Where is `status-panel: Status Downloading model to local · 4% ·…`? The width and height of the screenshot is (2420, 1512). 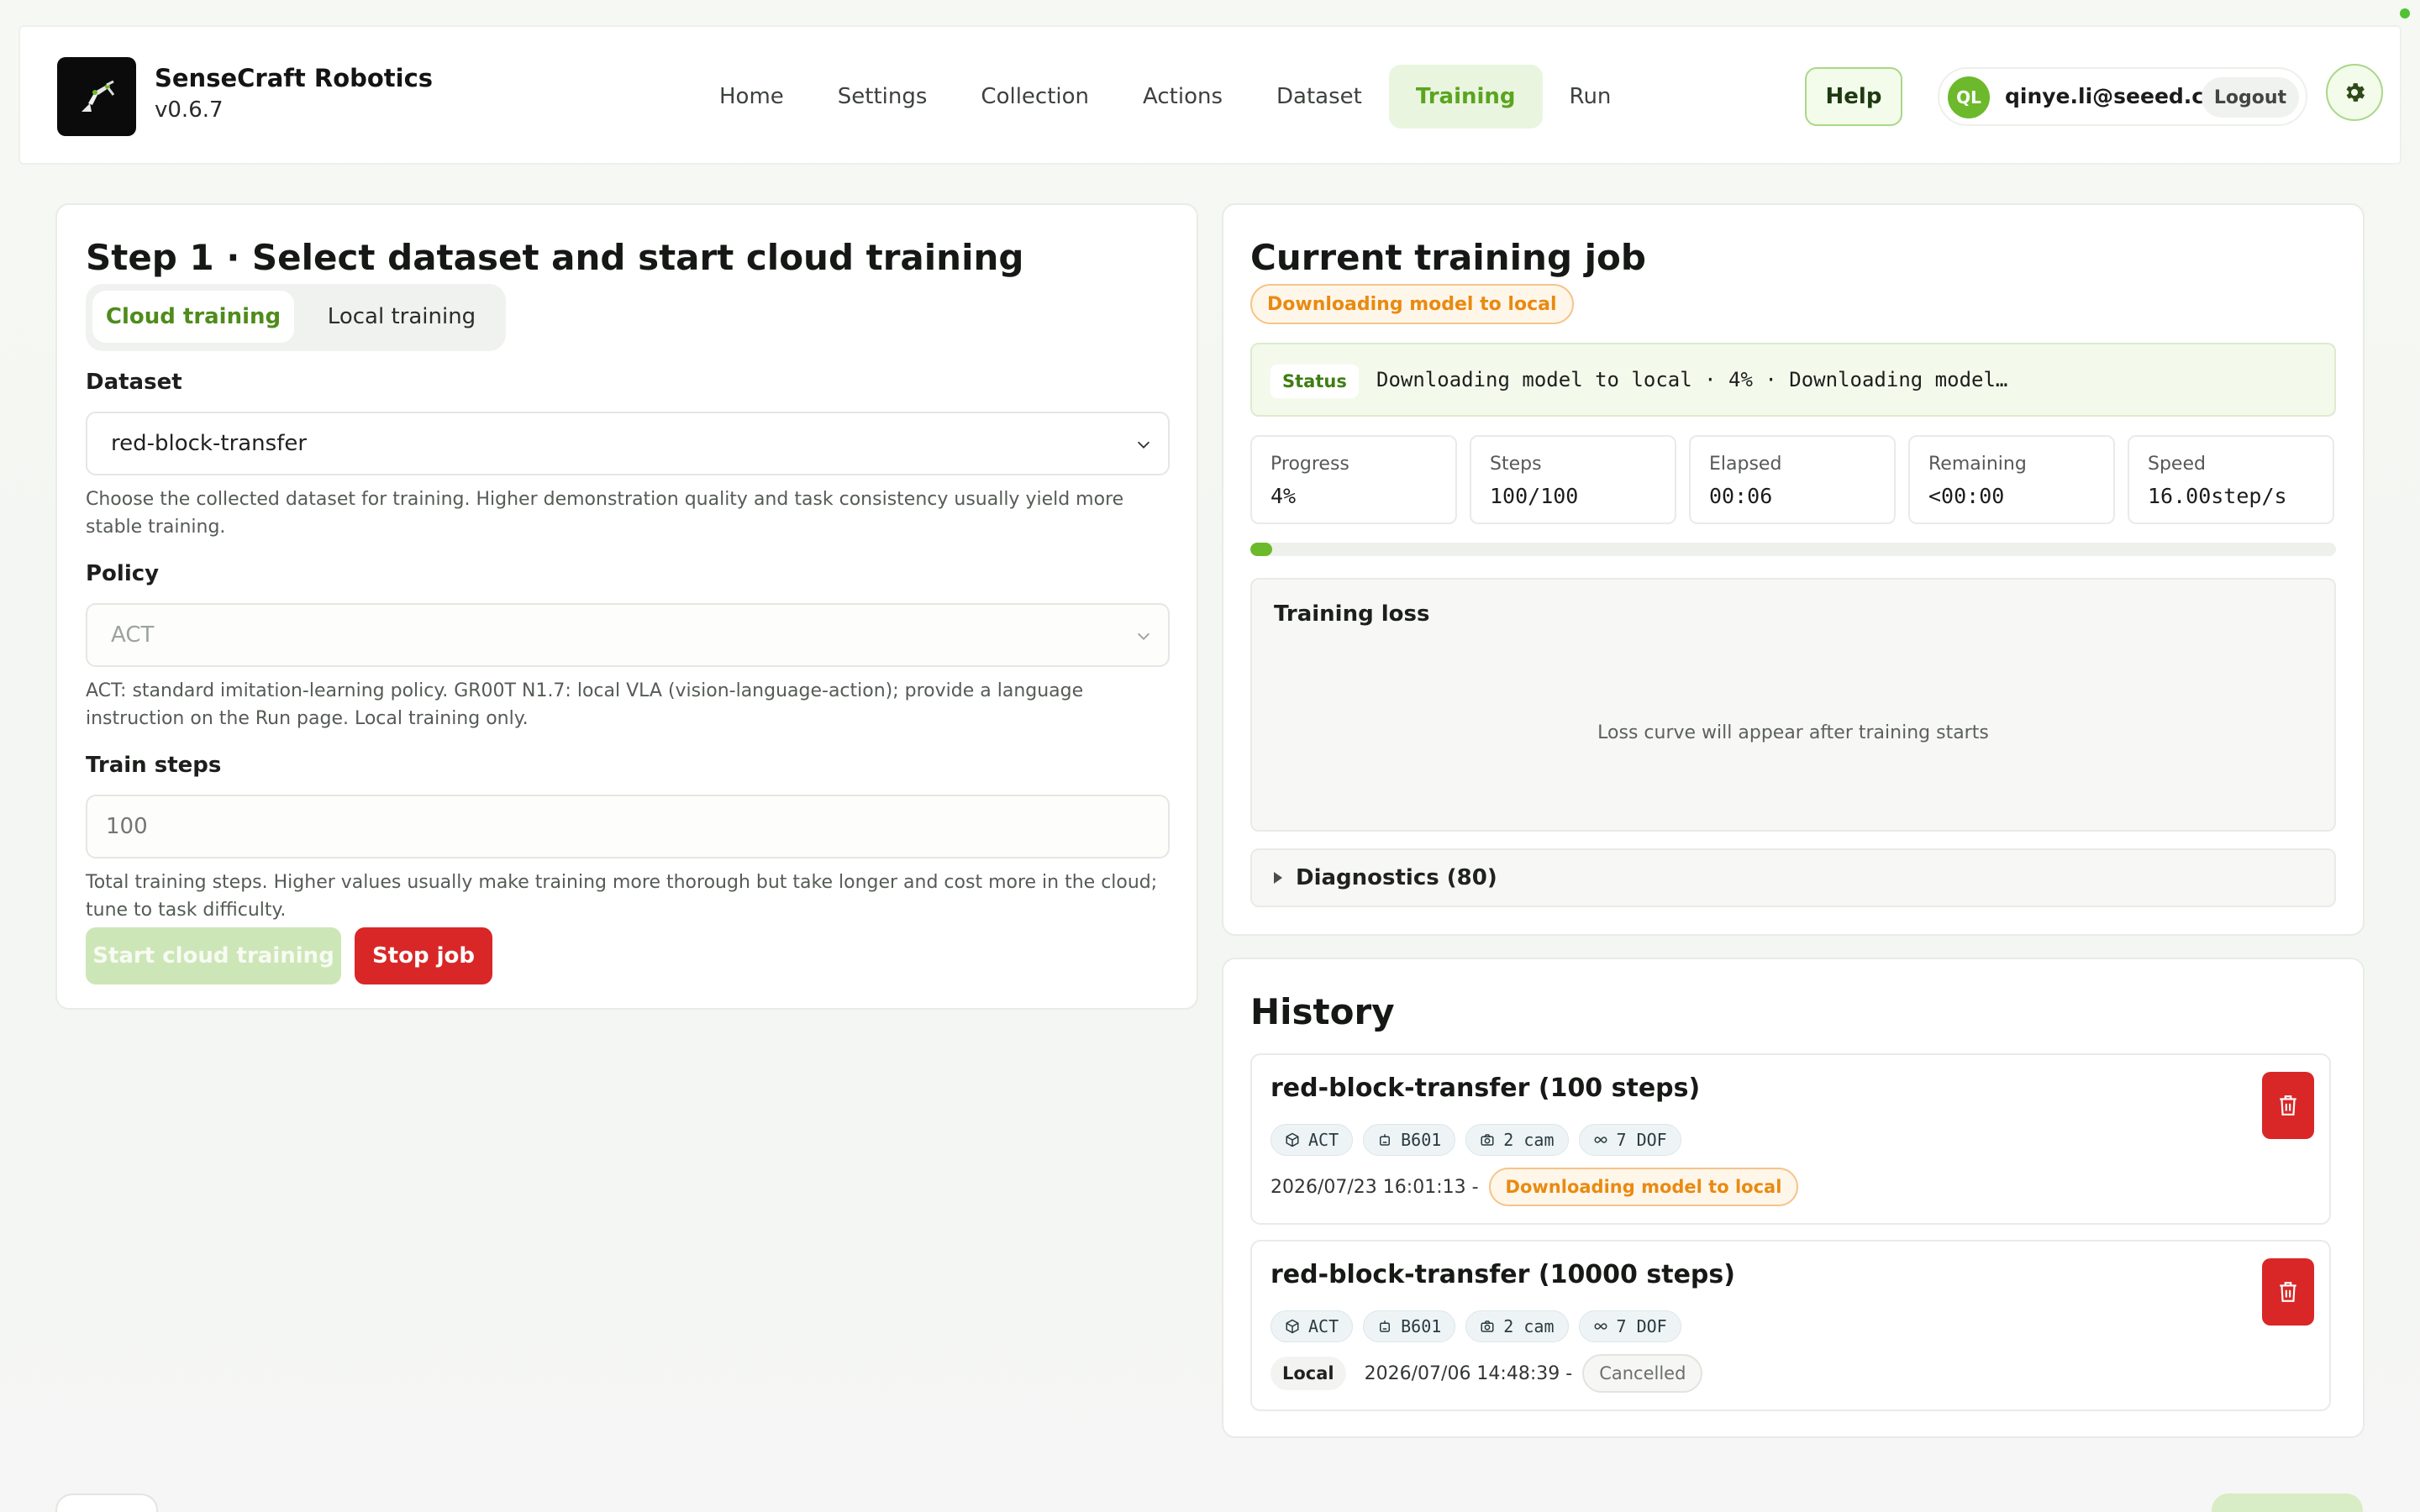 status-panel: Status Downloading model to local · 4% ·… is located at coordinates (1793, 380).